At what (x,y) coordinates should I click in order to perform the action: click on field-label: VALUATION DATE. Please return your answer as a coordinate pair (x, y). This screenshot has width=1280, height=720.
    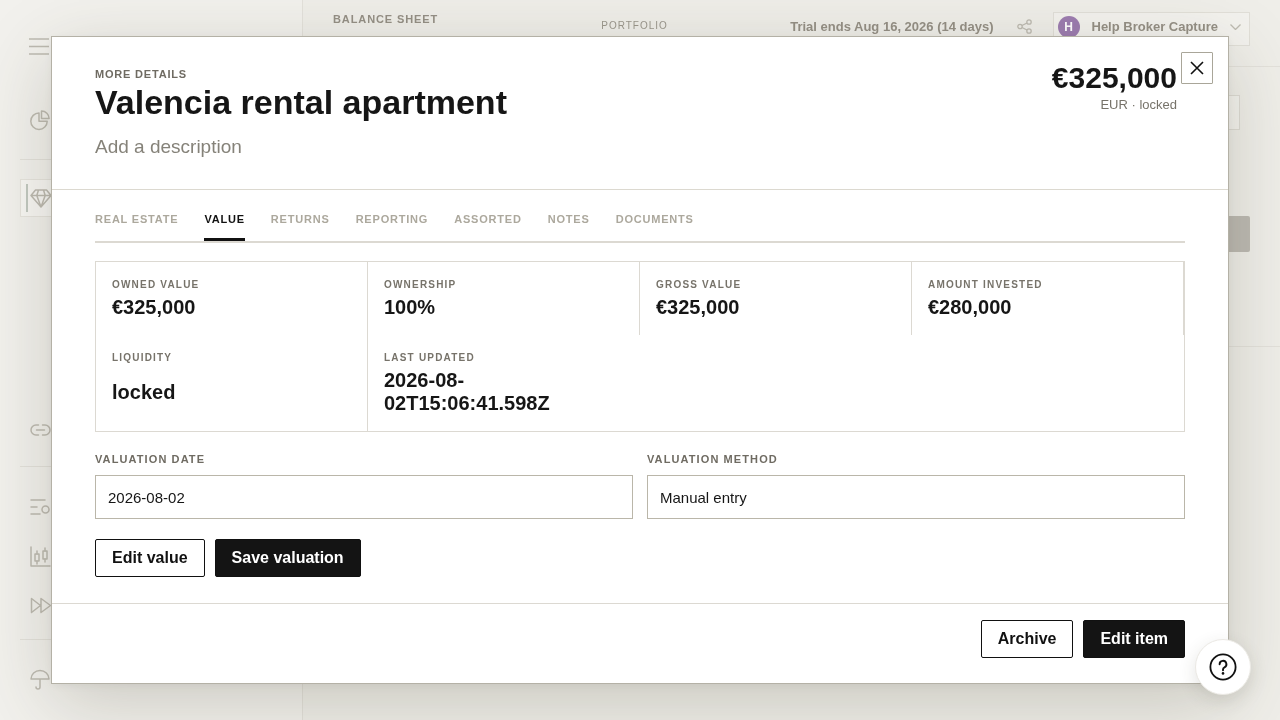
    Looking at the image, I should click on (150, 459).